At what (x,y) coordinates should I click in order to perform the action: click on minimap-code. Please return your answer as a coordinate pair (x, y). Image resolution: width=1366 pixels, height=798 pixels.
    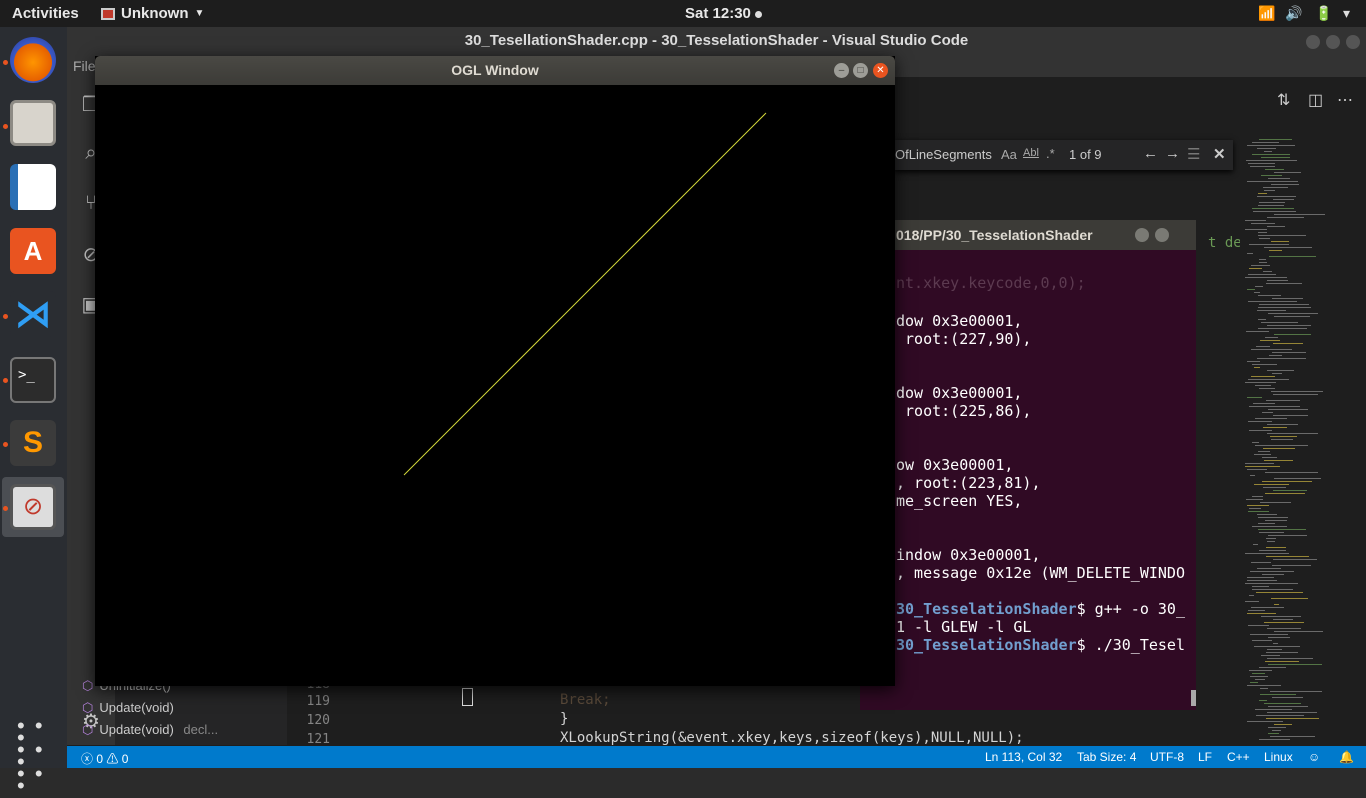
    Looking at the image, I should click on (1285, 439).